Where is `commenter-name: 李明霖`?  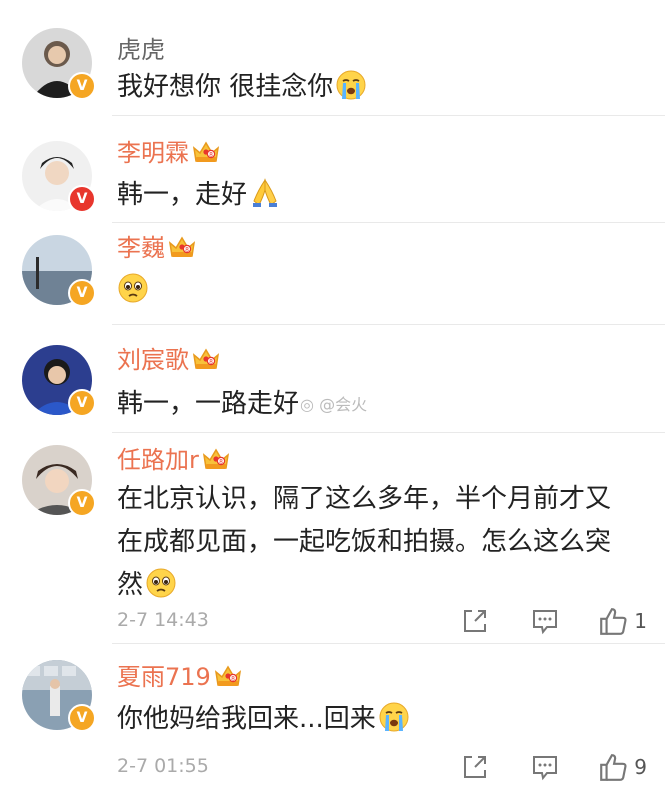
commenter-name: 李明霖 is located at coordinates (169, 153).